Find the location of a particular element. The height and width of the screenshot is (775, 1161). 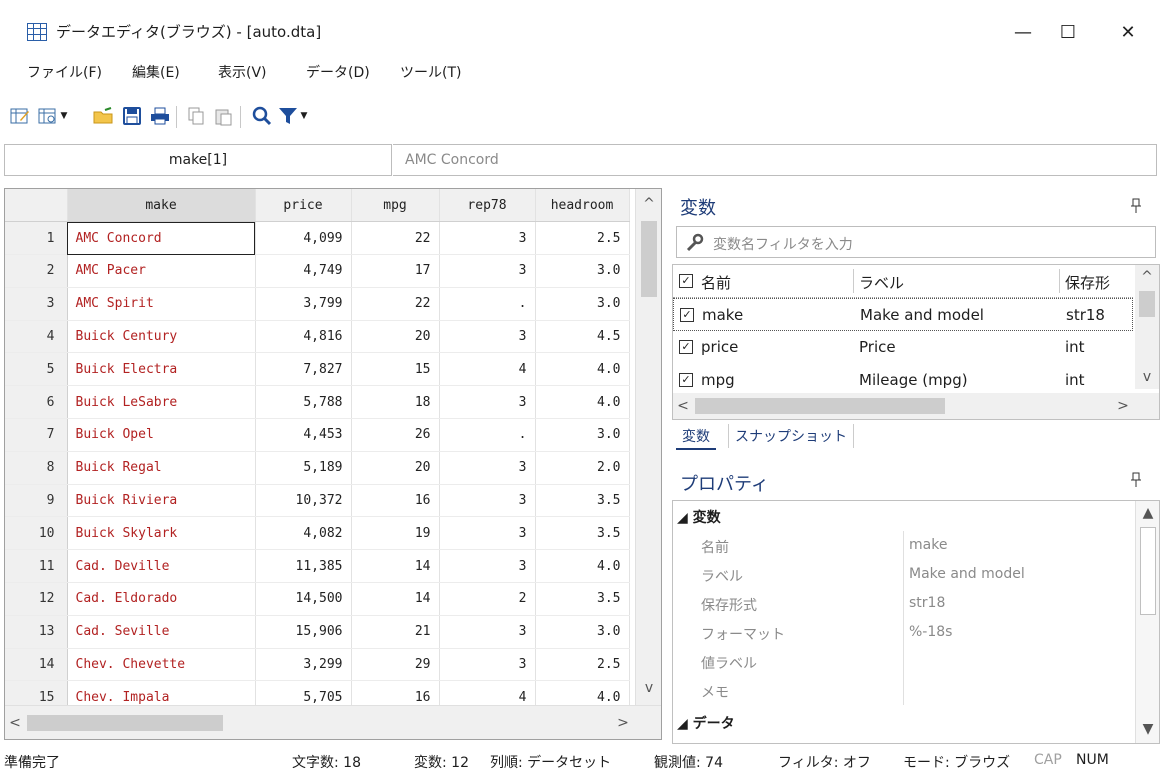

cell-price: 4,816 is located at coordinates (303, 337).